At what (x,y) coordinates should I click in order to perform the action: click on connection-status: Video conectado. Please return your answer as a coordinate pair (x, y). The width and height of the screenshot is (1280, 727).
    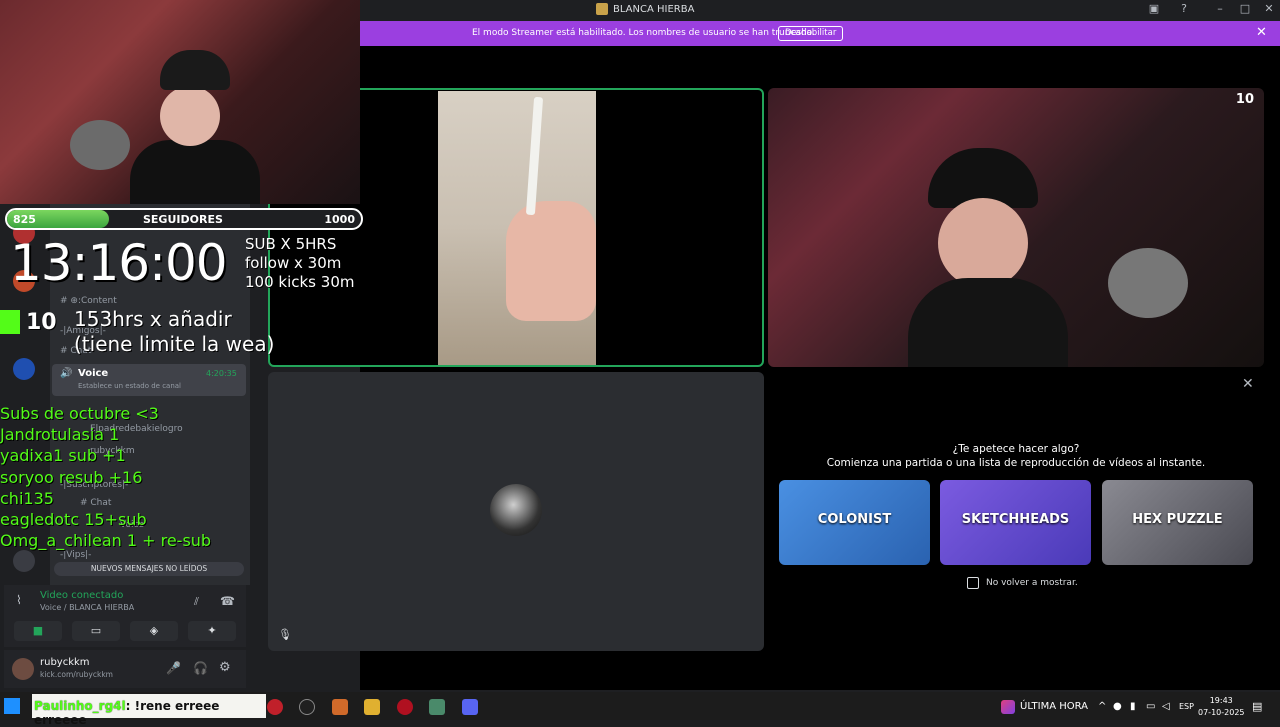
    Looking at the image, I should click on (82, 595).